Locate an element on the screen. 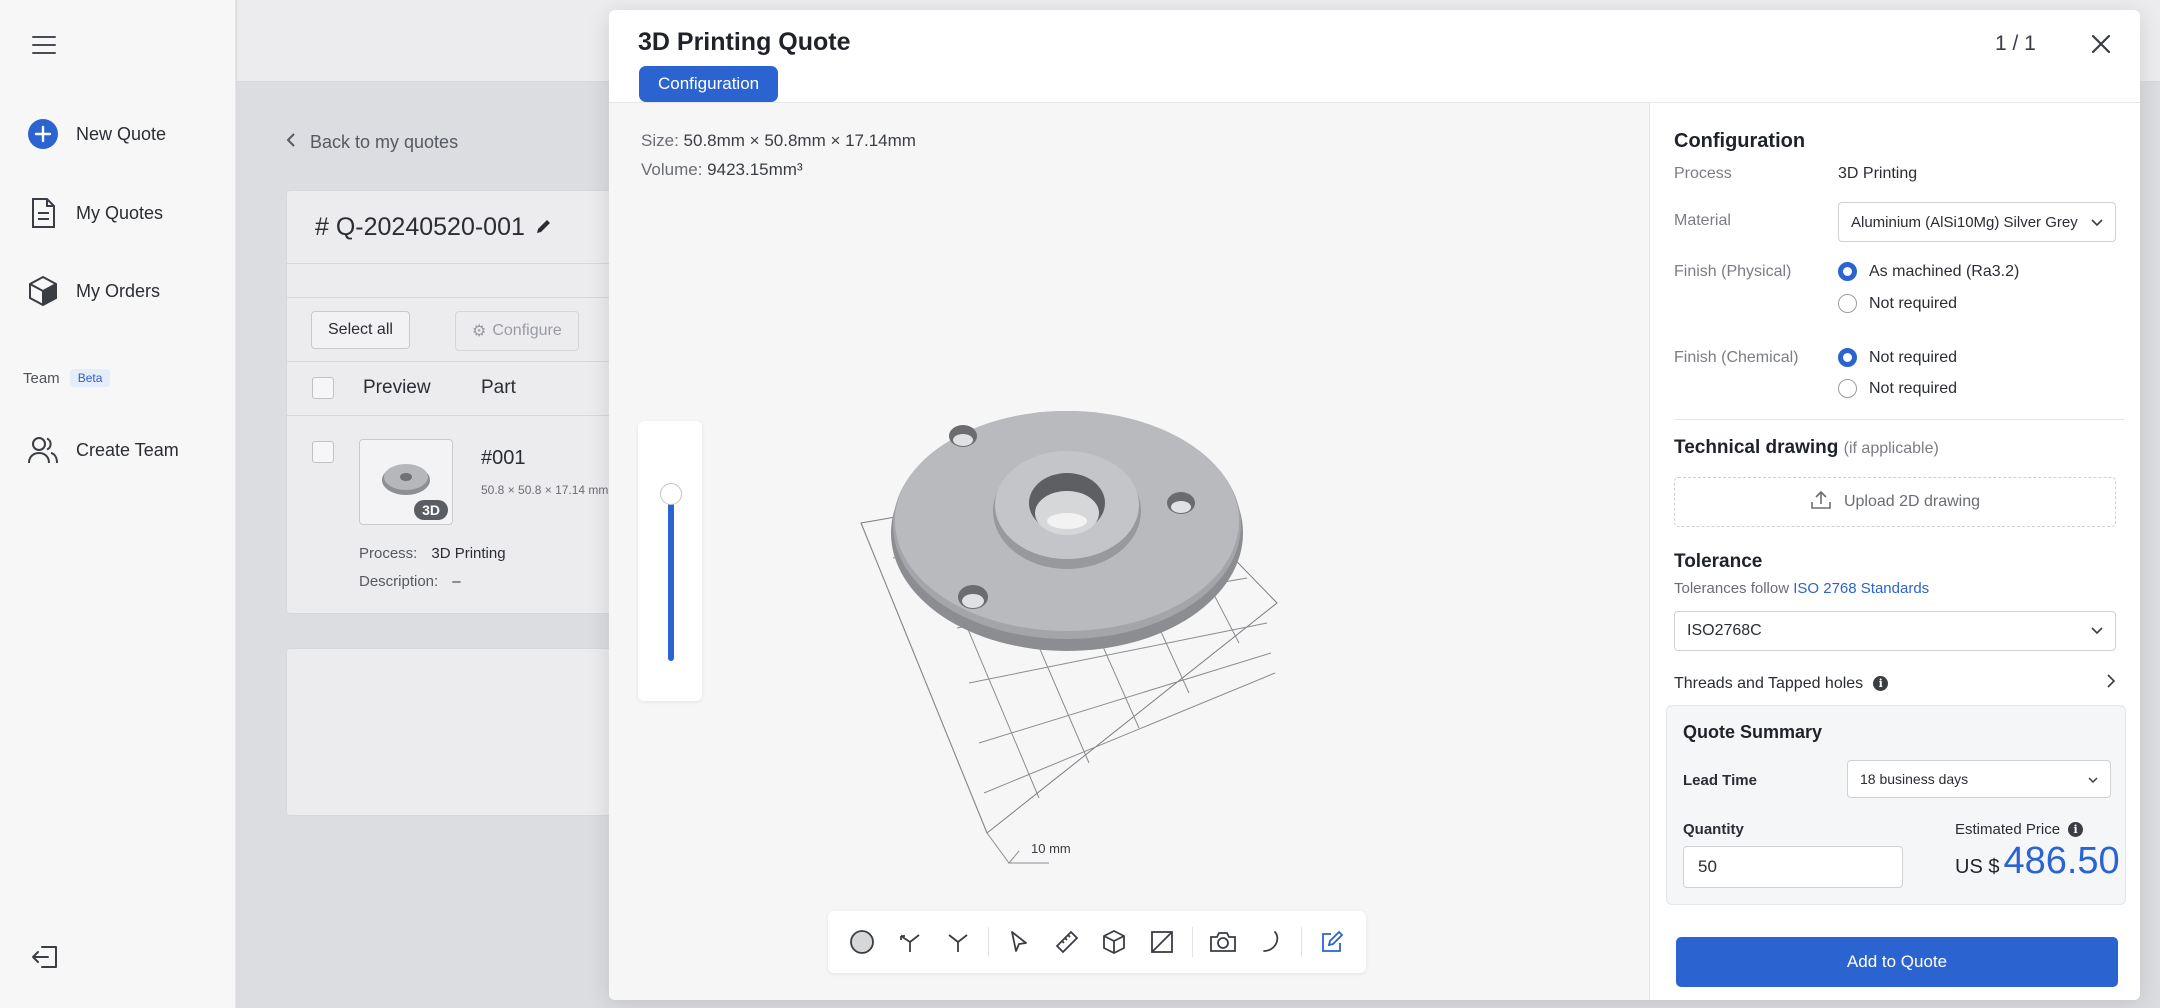  part-process: Process: 3D Printing is located at coordinates (432, 553).